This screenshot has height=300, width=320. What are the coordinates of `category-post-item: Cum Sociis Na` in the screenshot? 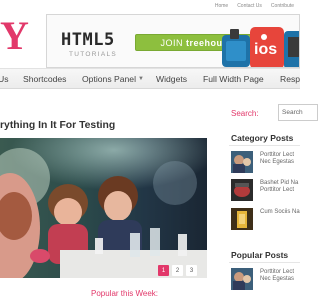 It's located at (265, 219).